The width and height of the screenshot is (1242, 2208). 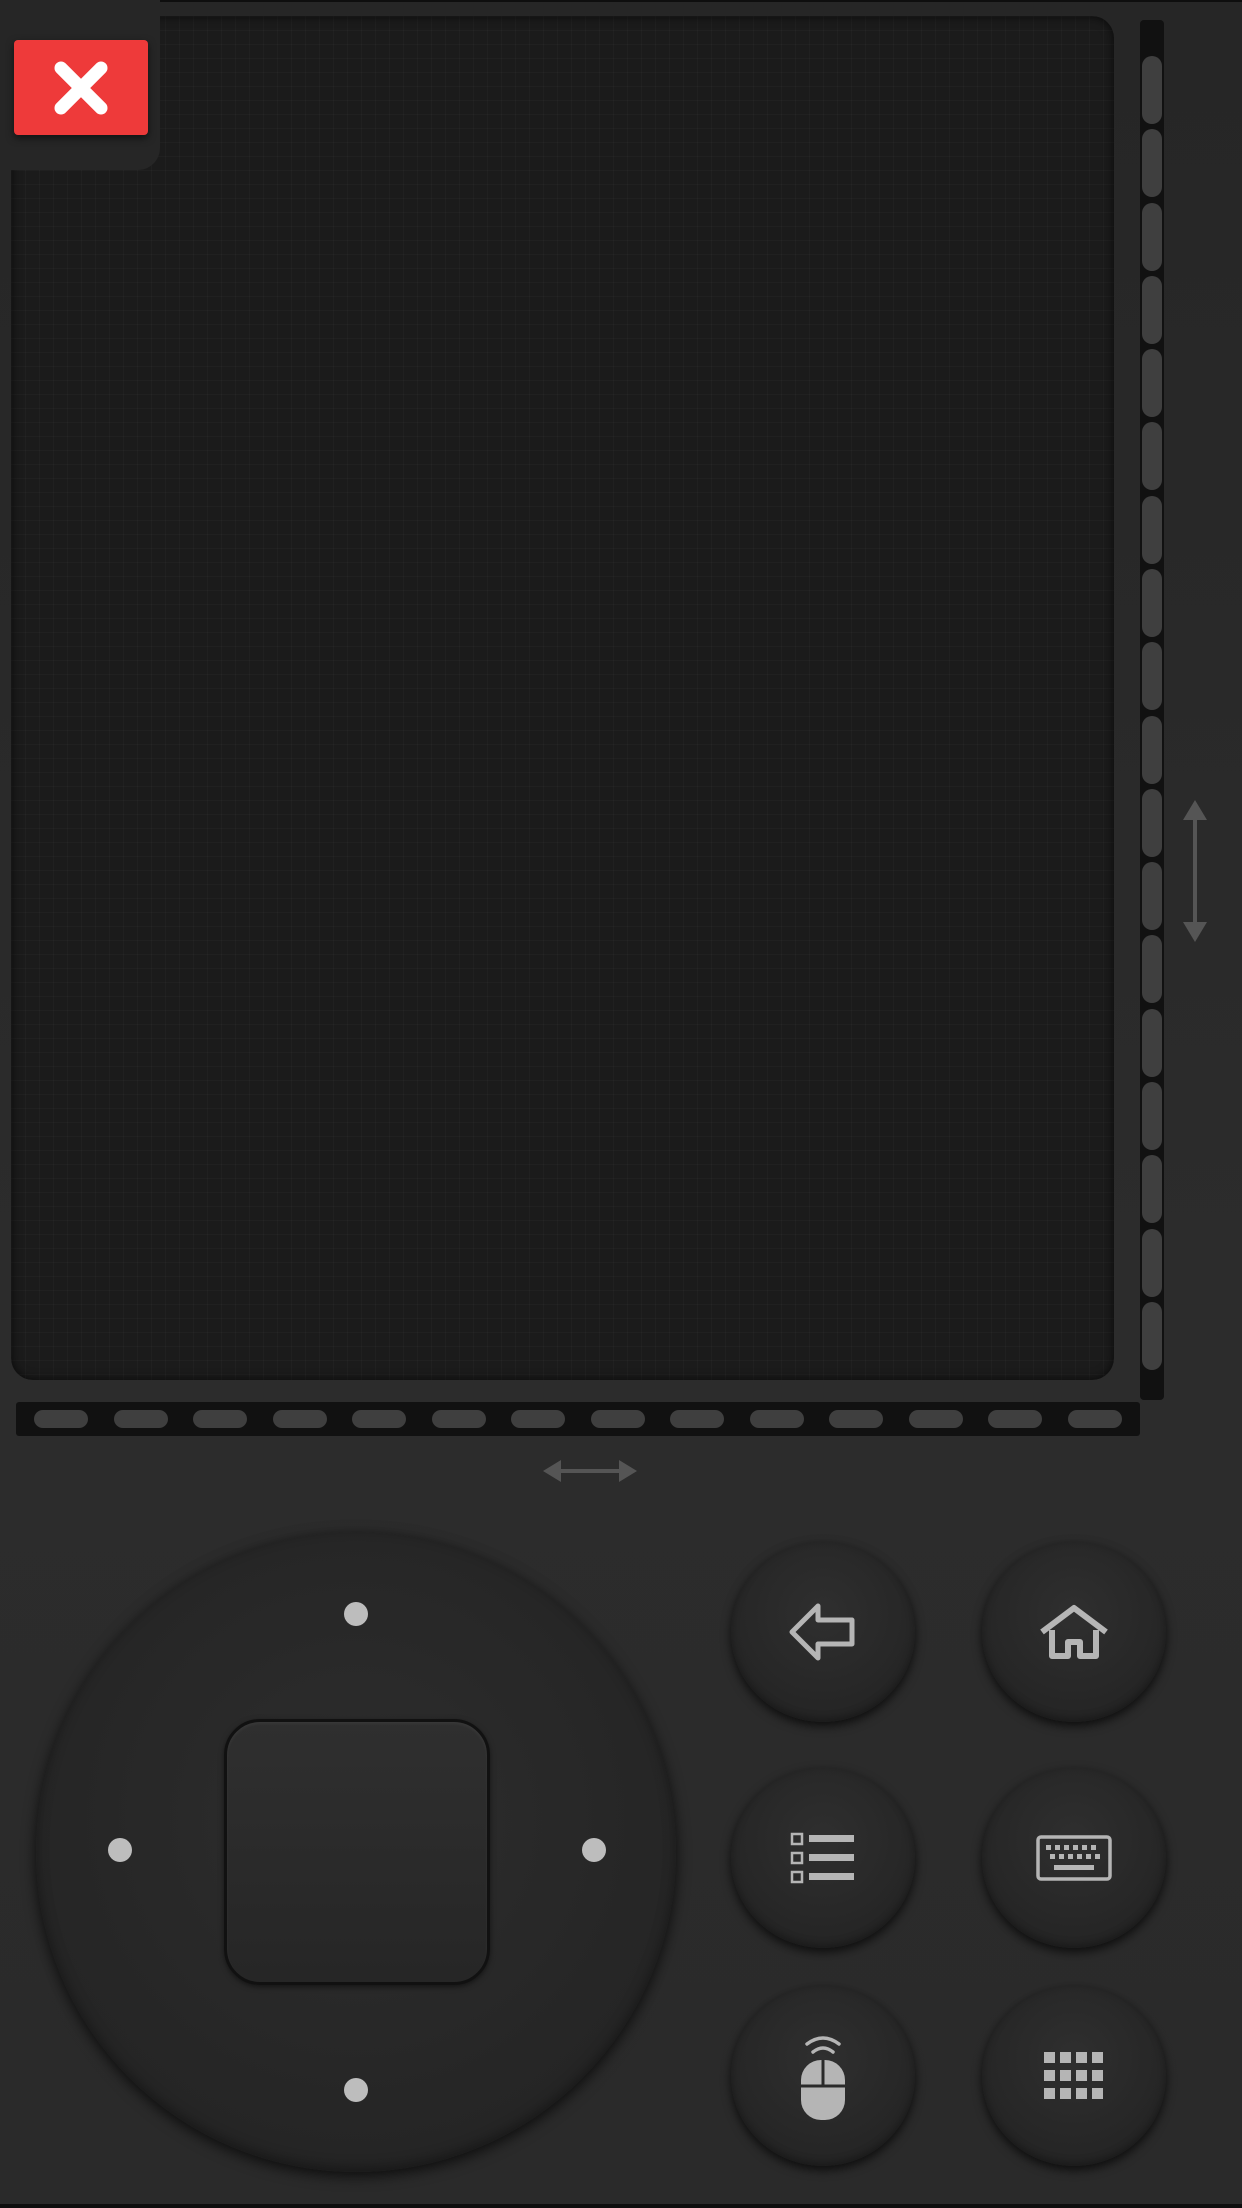 I want to click on horizontal-scroll-arrow-icon, so click(x=590, y=1471).